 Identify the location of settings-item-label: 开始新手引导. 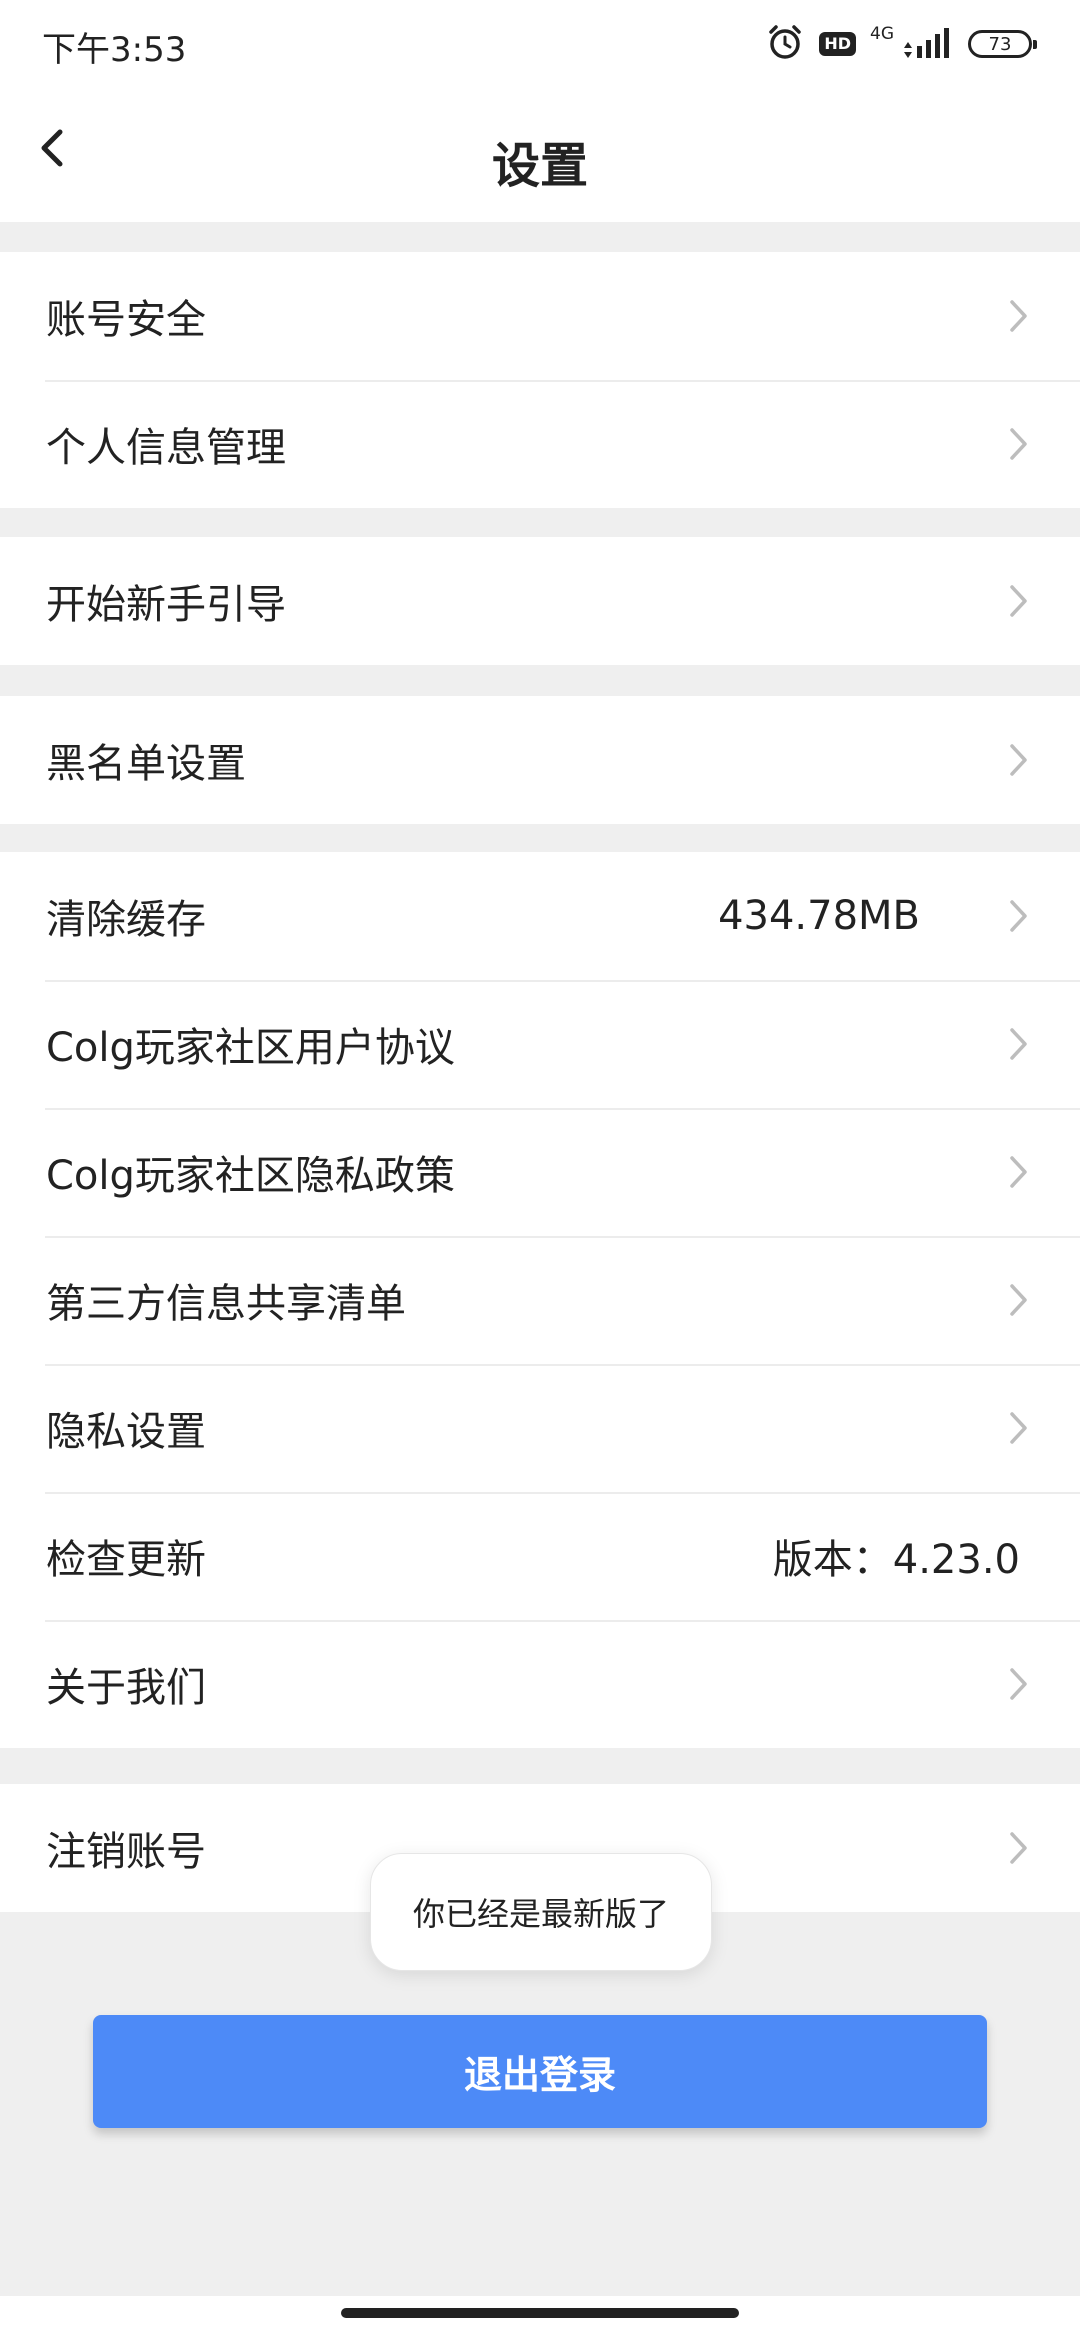
(166, 605).